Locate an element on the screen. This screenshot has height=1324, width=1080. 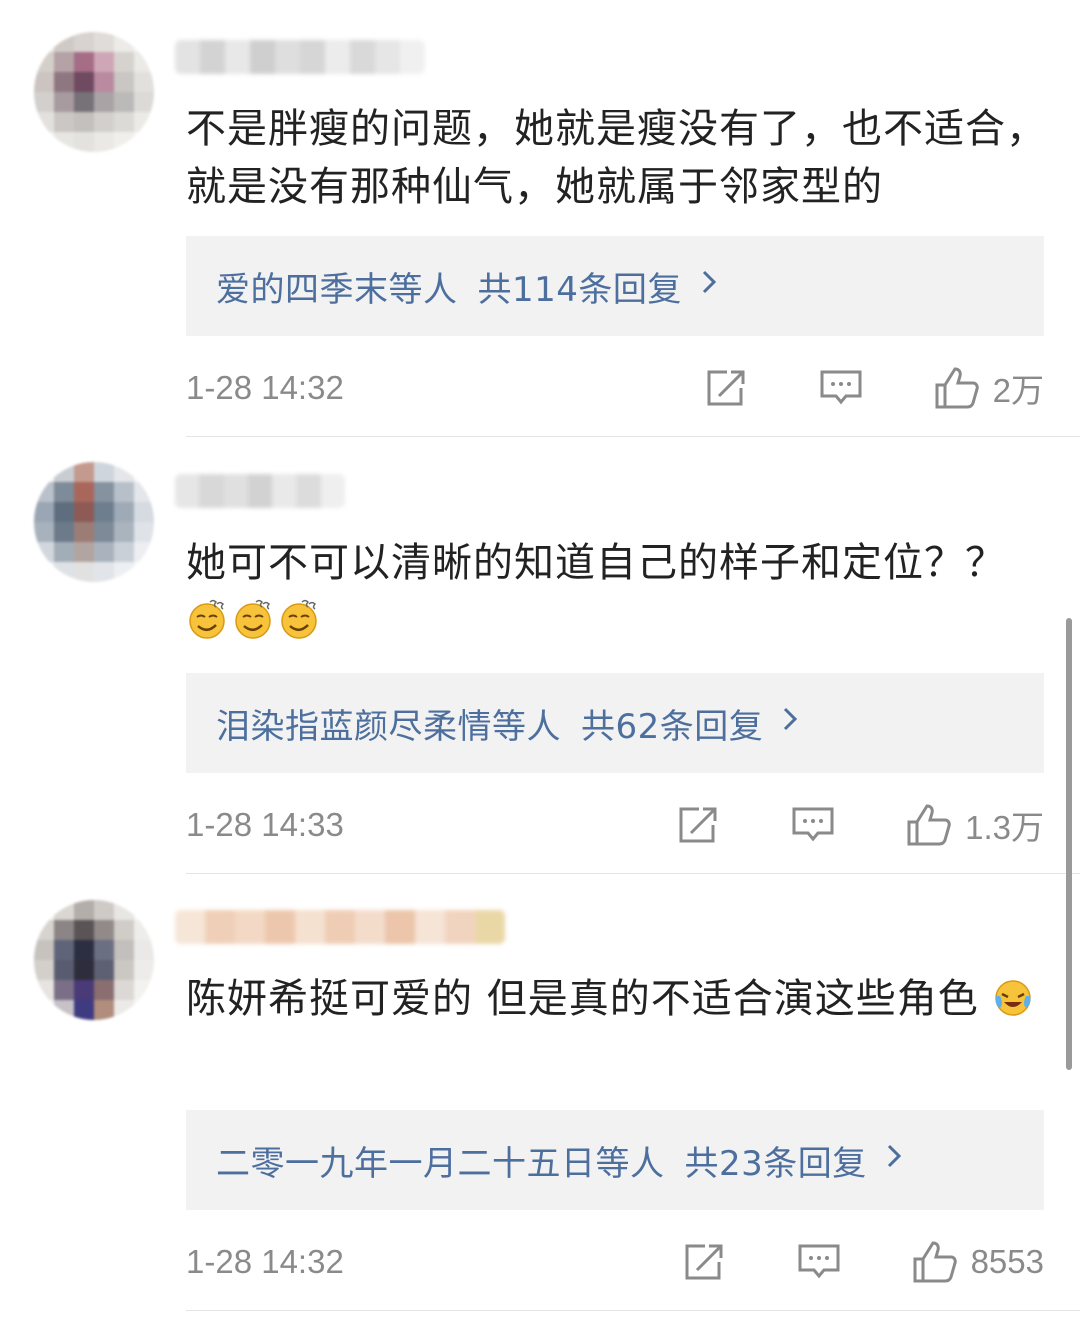
reply-summary-box: 泪染指蓝颜尽柔情 等人 共62条回复 is located at coordinates (615, 723).